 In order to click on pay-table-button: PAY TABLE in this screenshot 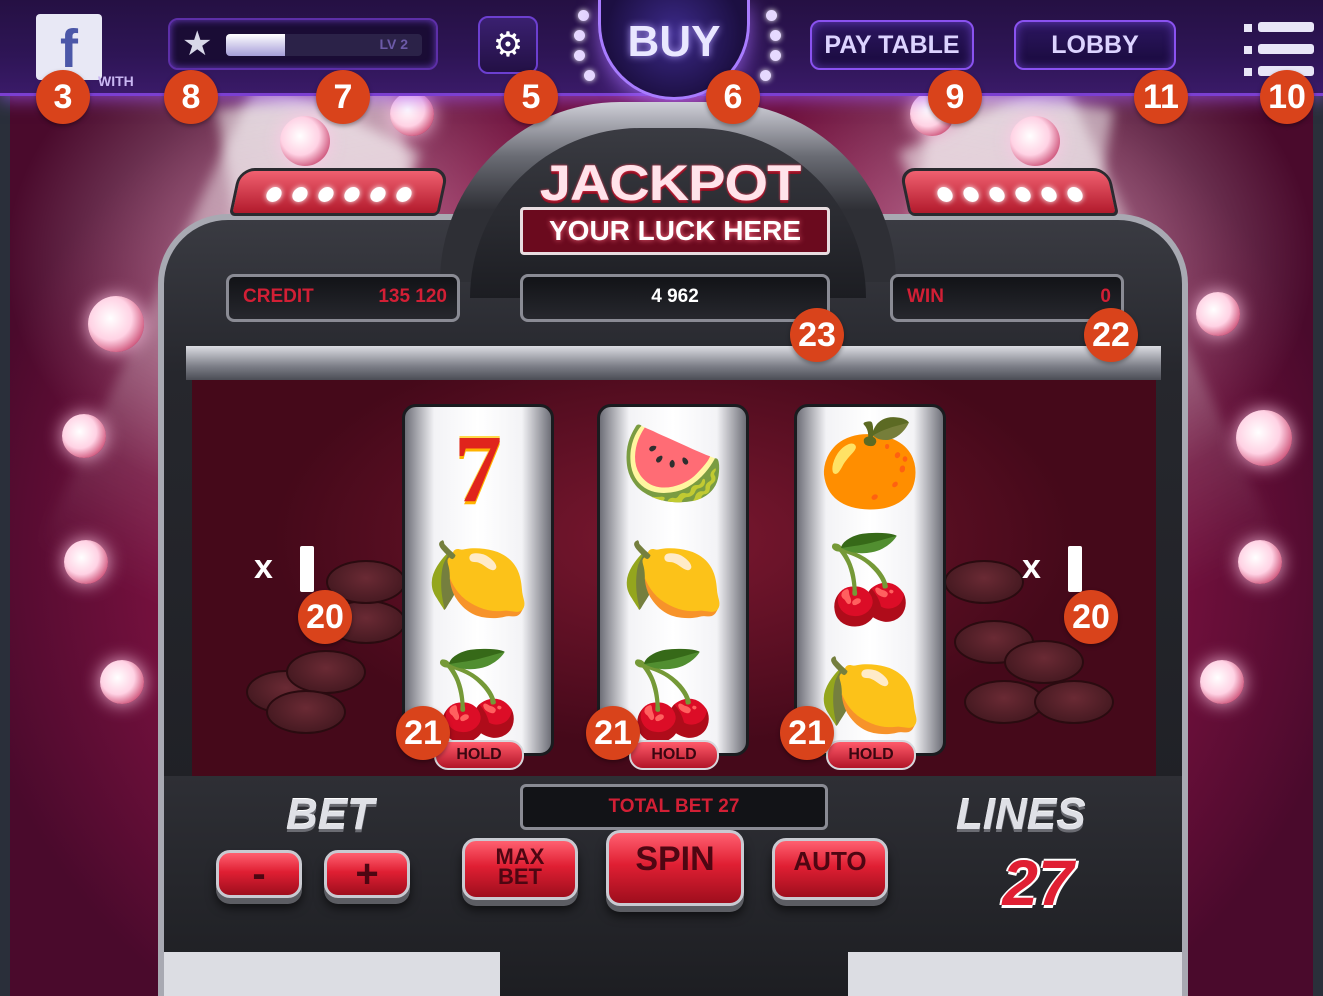, I will do `click(892, 45)`.